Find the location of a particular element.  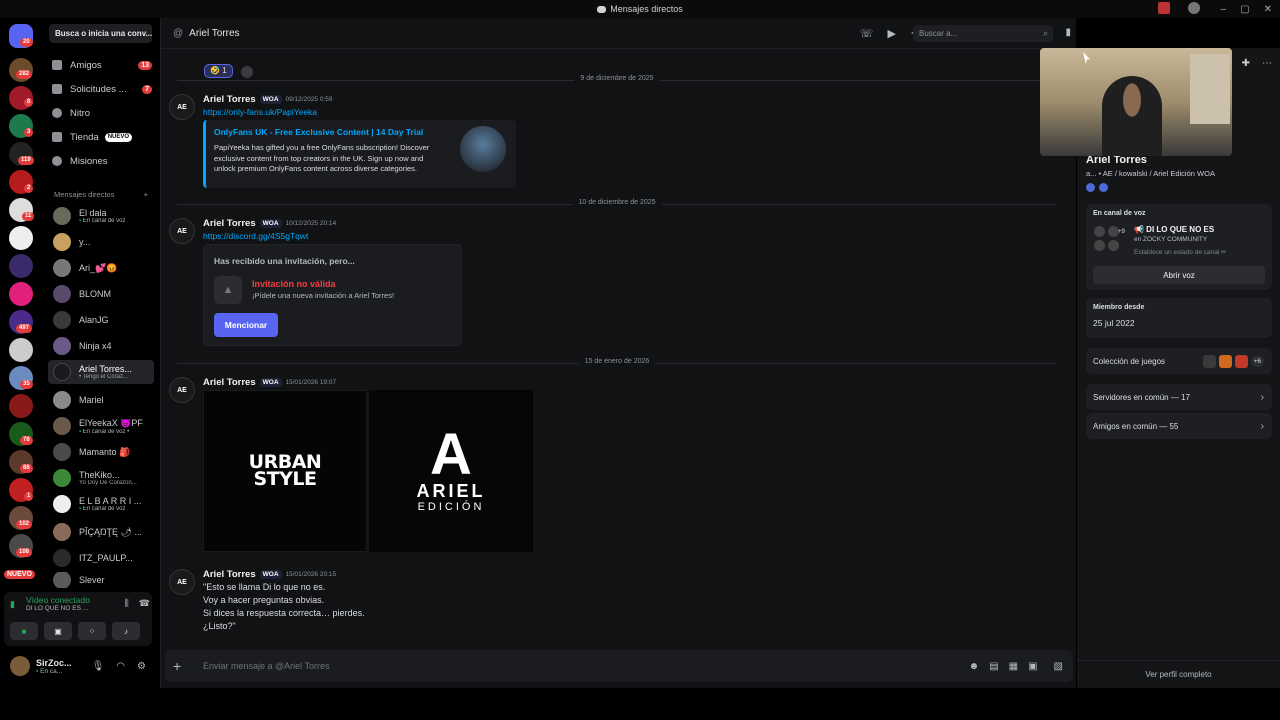

bookmark-icon: ▮ is located at coordinates (1068, 32).